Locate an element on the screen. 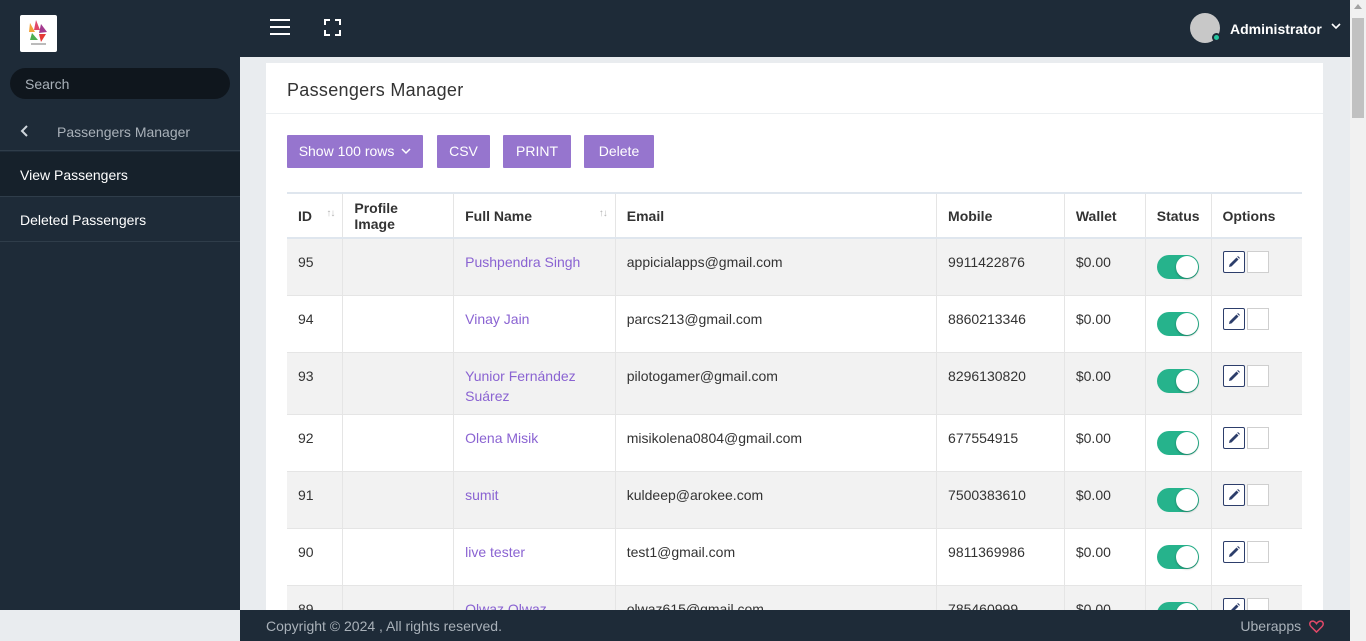 This screenshot has height=641, width=1366. cell-email: test1@gmail.com is located at coordinates (776, 557).